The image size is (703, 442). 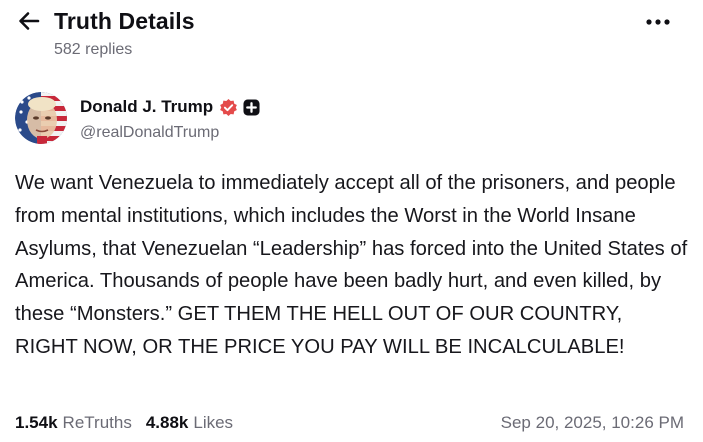 I want to click on retruths-count: 1.54k, so click(x=36, y=422).